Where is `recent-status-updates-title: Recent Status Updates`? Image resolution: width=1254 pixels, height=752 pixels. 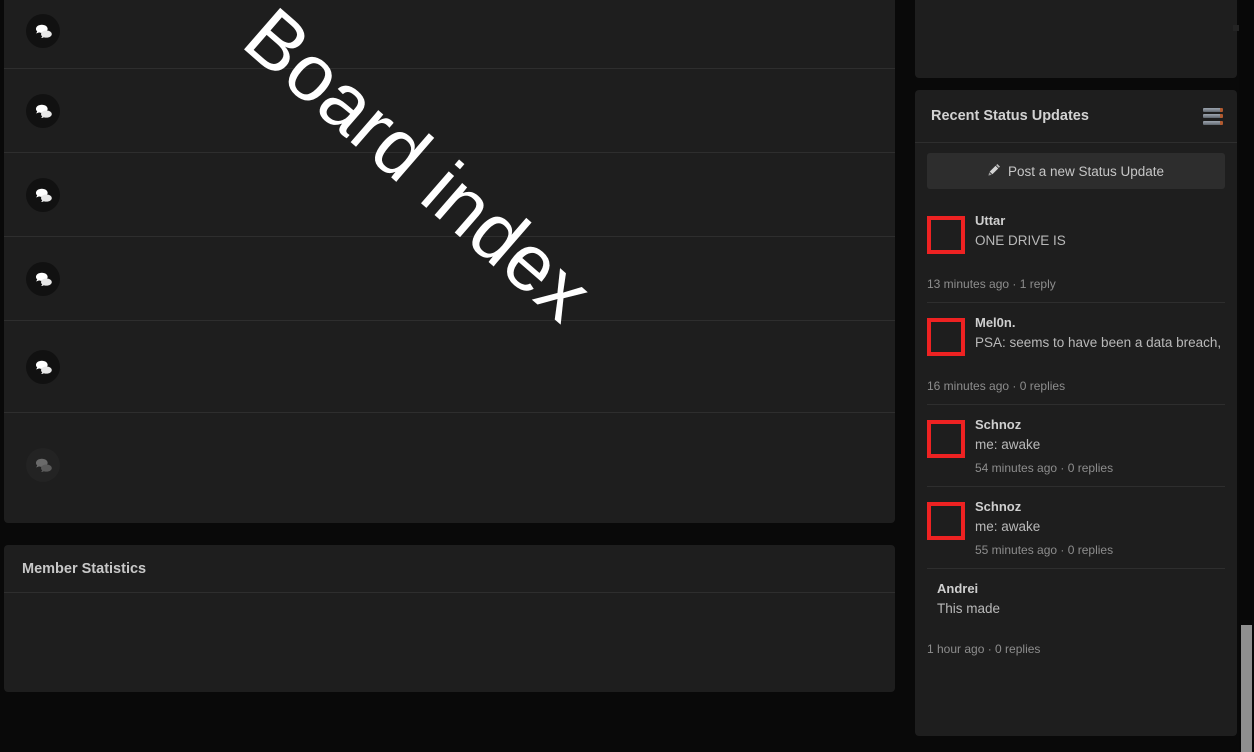
recent-status-updates-title: Recent Status Updates is located at coordinates (1010, 116).